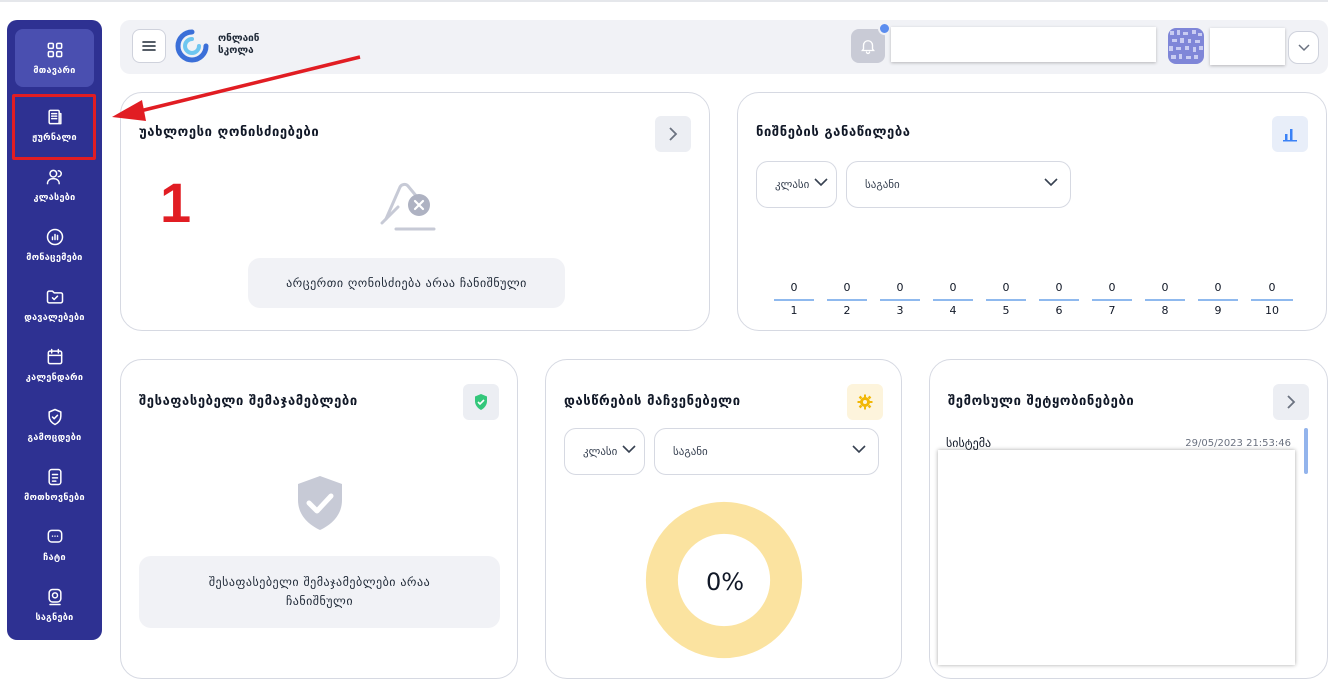  What do you see at coordinates (723, 519) in the screenshot?
I see `attendance-card: დასწრების მაჩვენებელი კლასი საგანი 0%` at bounding box center [723, 519].